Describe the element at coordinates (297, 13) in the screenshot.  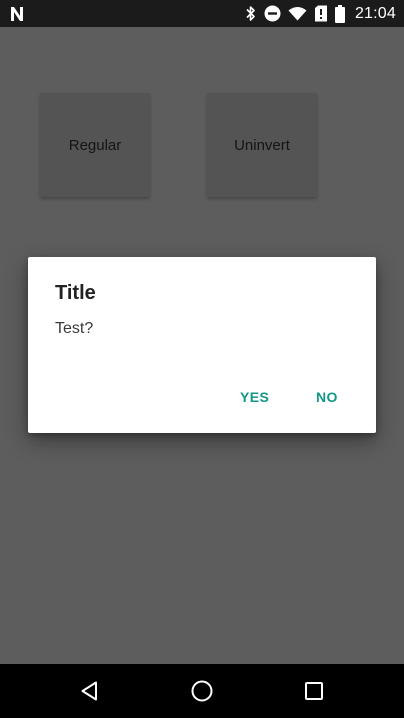
I see `wifi-icon` at that location.